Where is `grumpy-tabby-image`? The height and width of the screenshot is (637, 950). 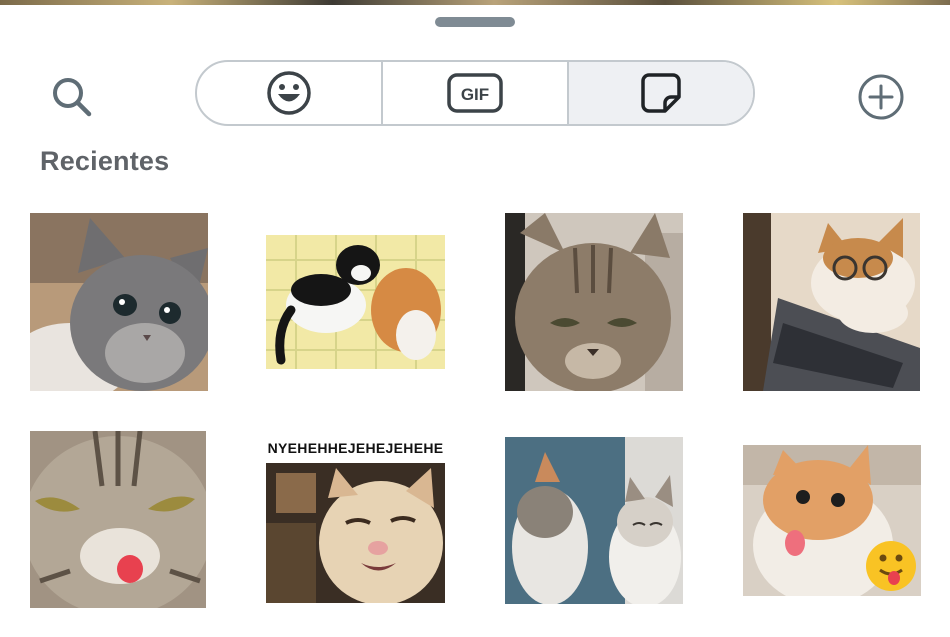
grumpy-tabby-image is located at coordinates (594, 302).